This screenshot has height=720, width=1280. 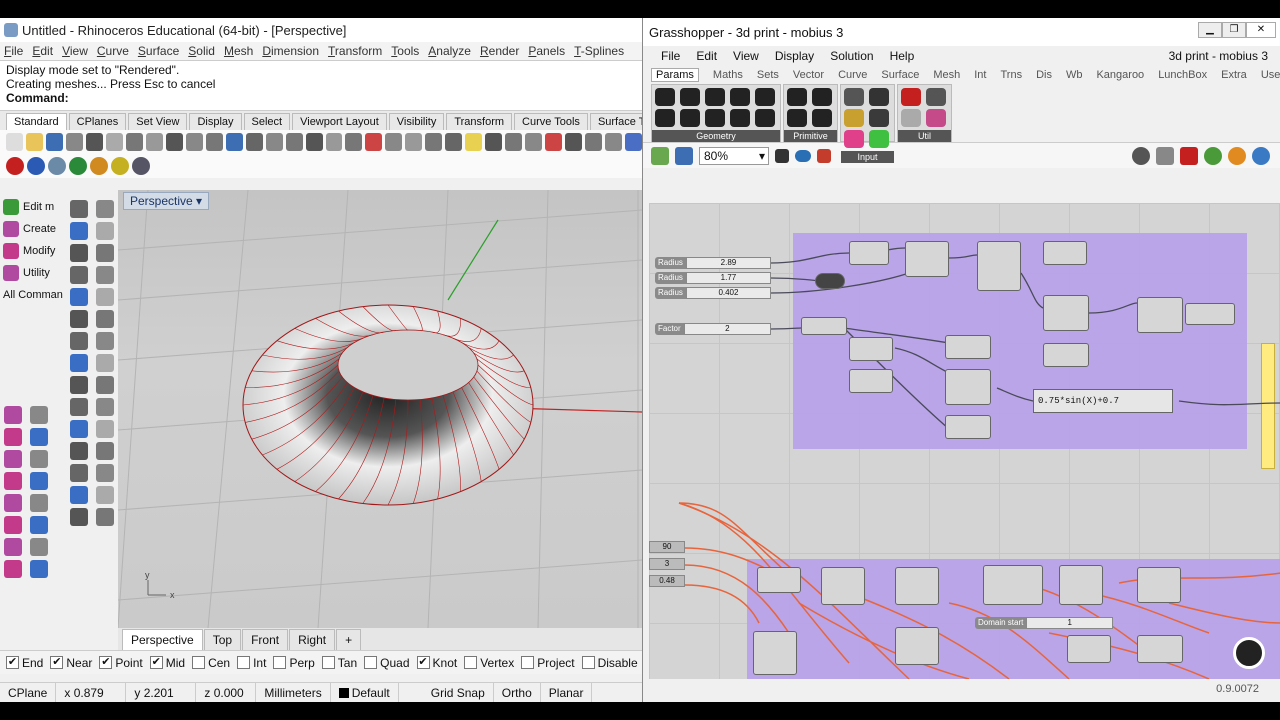 I want to click on circle-component-lower, so click(x=779, y=580).